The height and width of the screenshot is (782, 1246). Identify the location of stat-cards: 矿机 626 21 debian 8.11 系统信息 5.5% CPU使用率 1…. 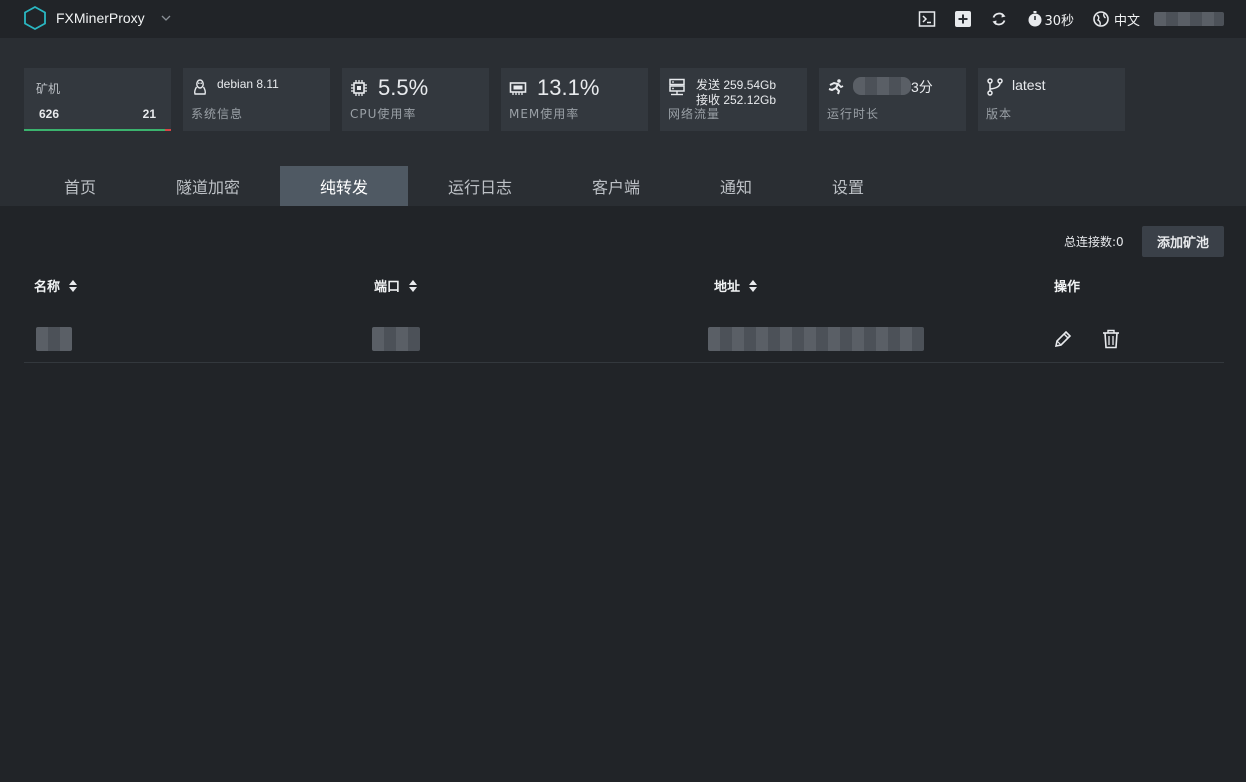
(574, 99).